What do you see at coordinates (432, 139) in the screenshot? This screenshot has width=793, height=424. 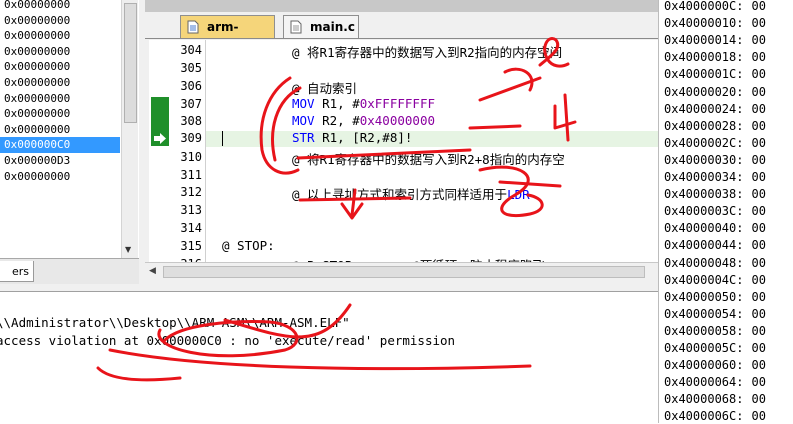 I see `current-line-highlight` at bounding box center [432, 139].